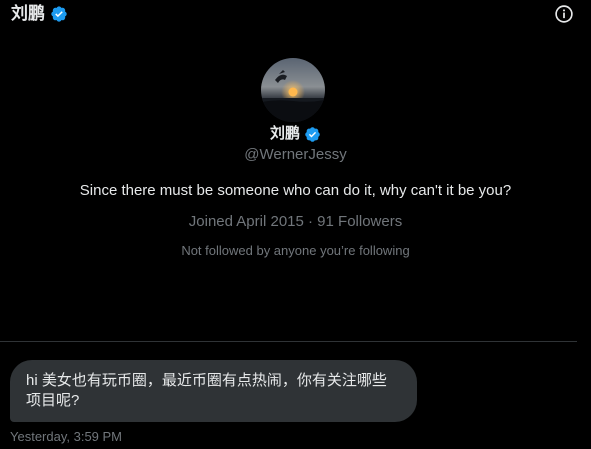 The image size is (591, 449). I want to click on header-display-name: 刘鹏, so click(28, 14).